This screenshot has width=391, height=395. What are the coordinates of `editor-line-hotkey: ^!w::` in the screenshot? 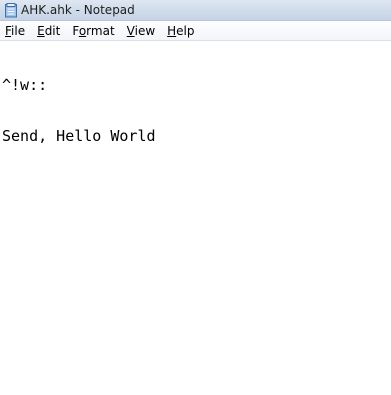 It's located at (25, 85).